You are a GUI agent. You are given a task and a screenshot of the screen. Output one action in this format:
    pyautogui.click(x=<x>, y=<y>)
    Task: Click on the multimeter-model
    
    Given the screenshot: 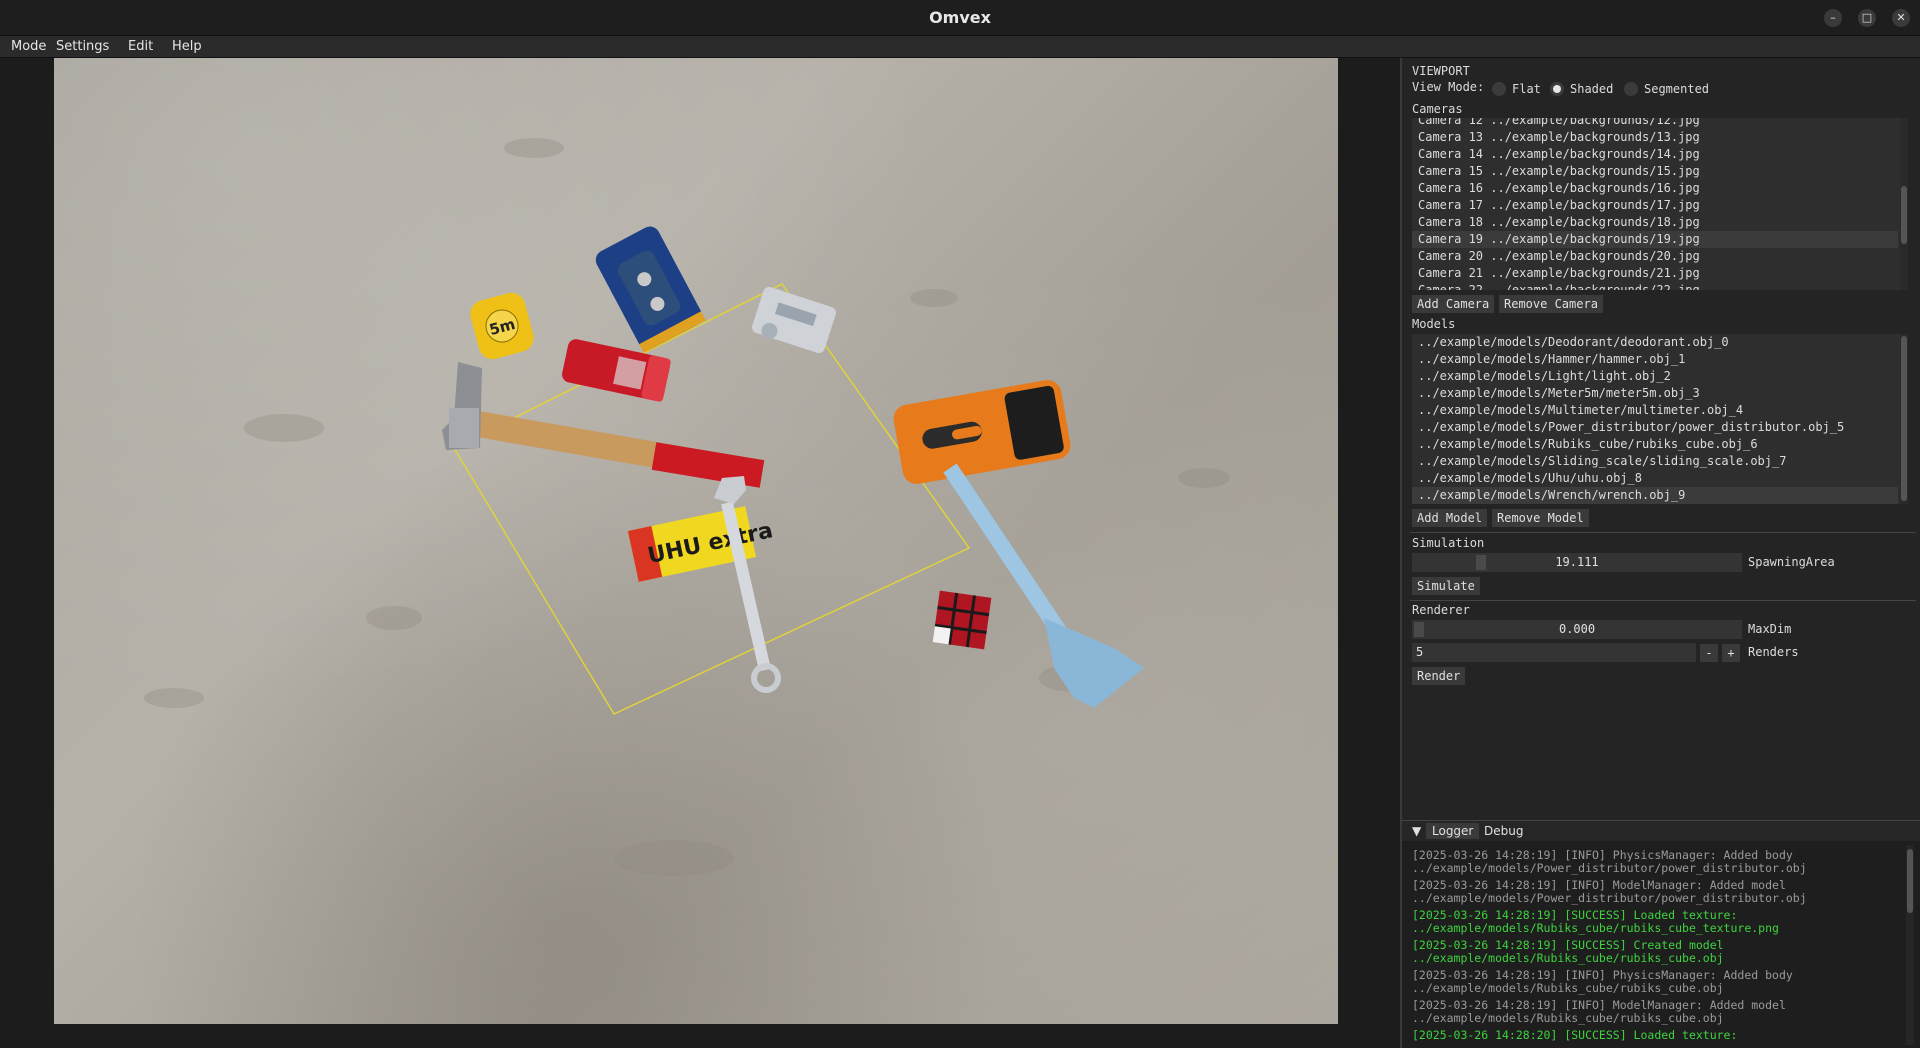 What is the action you would take?
    pyautogui.click(x=982, y=432)
    